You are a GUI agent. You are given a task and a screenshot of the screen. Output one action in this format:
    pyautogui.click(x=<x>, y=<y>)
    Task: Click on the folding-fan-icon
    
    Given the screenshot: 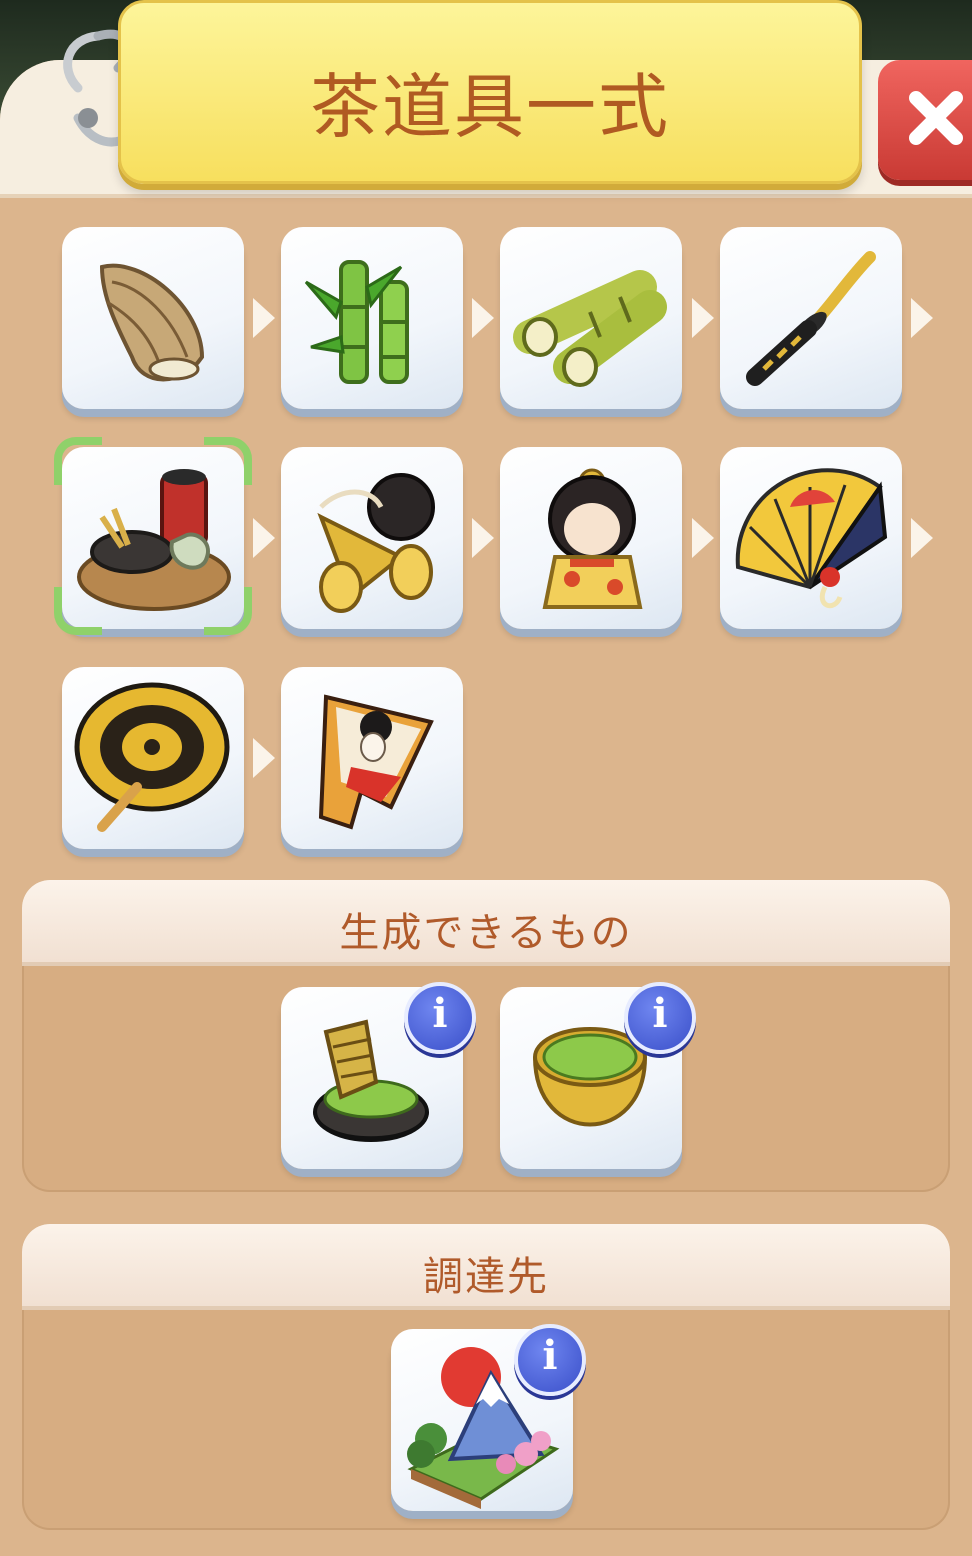 What is the action you would take?
    pyautogui.click(x=811, y=538)
    